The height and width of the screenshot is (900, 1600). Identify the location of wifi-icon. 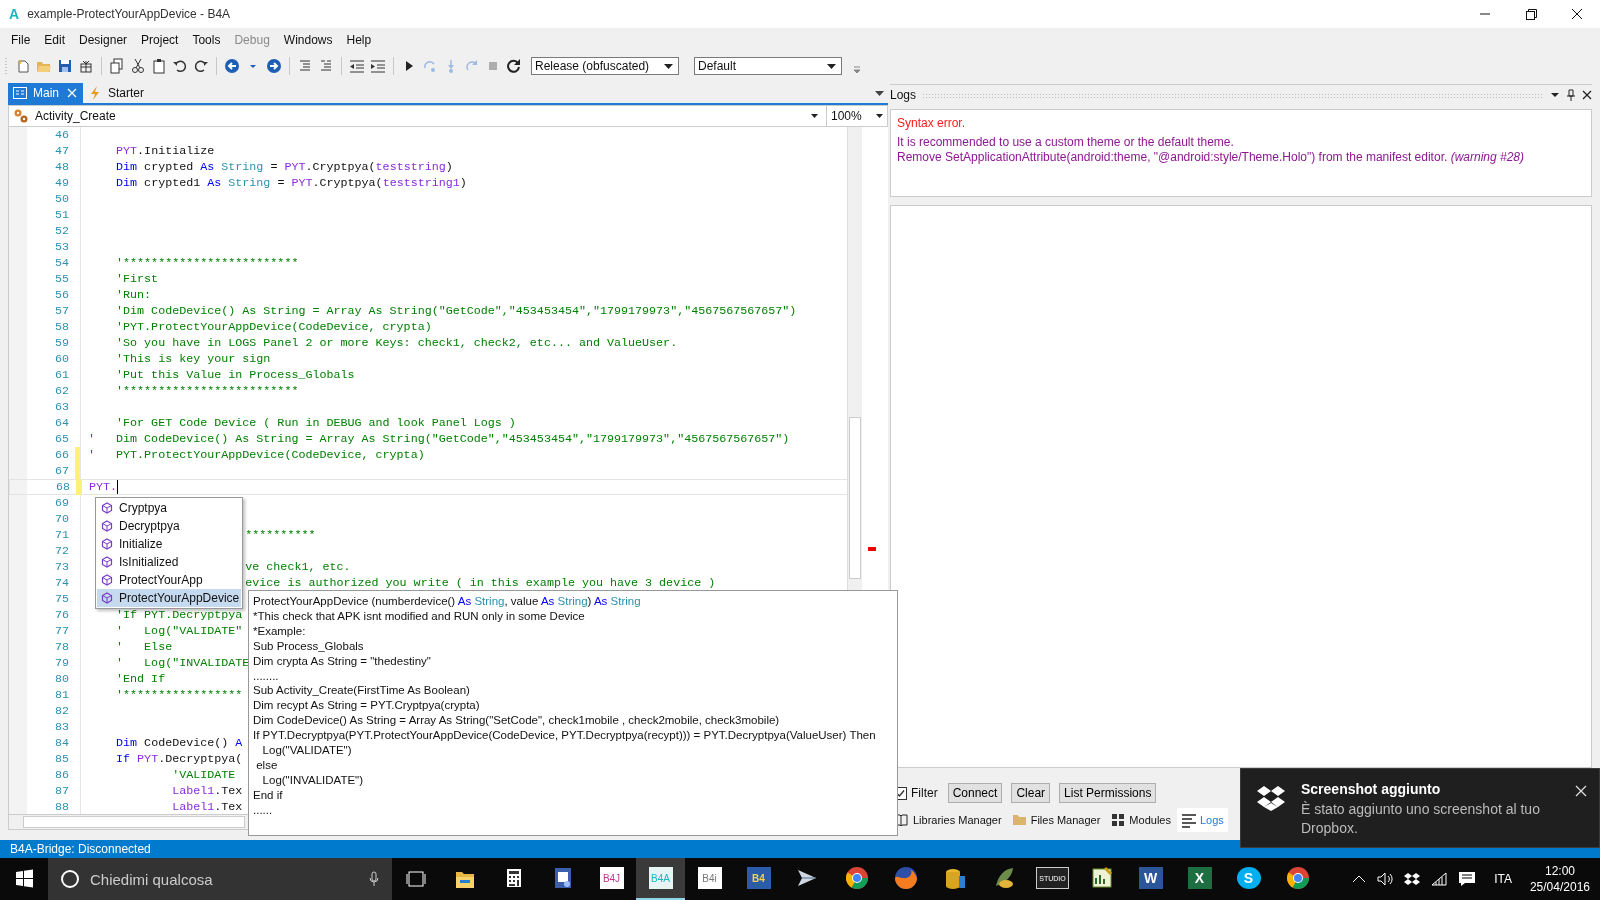
(1439, 879).